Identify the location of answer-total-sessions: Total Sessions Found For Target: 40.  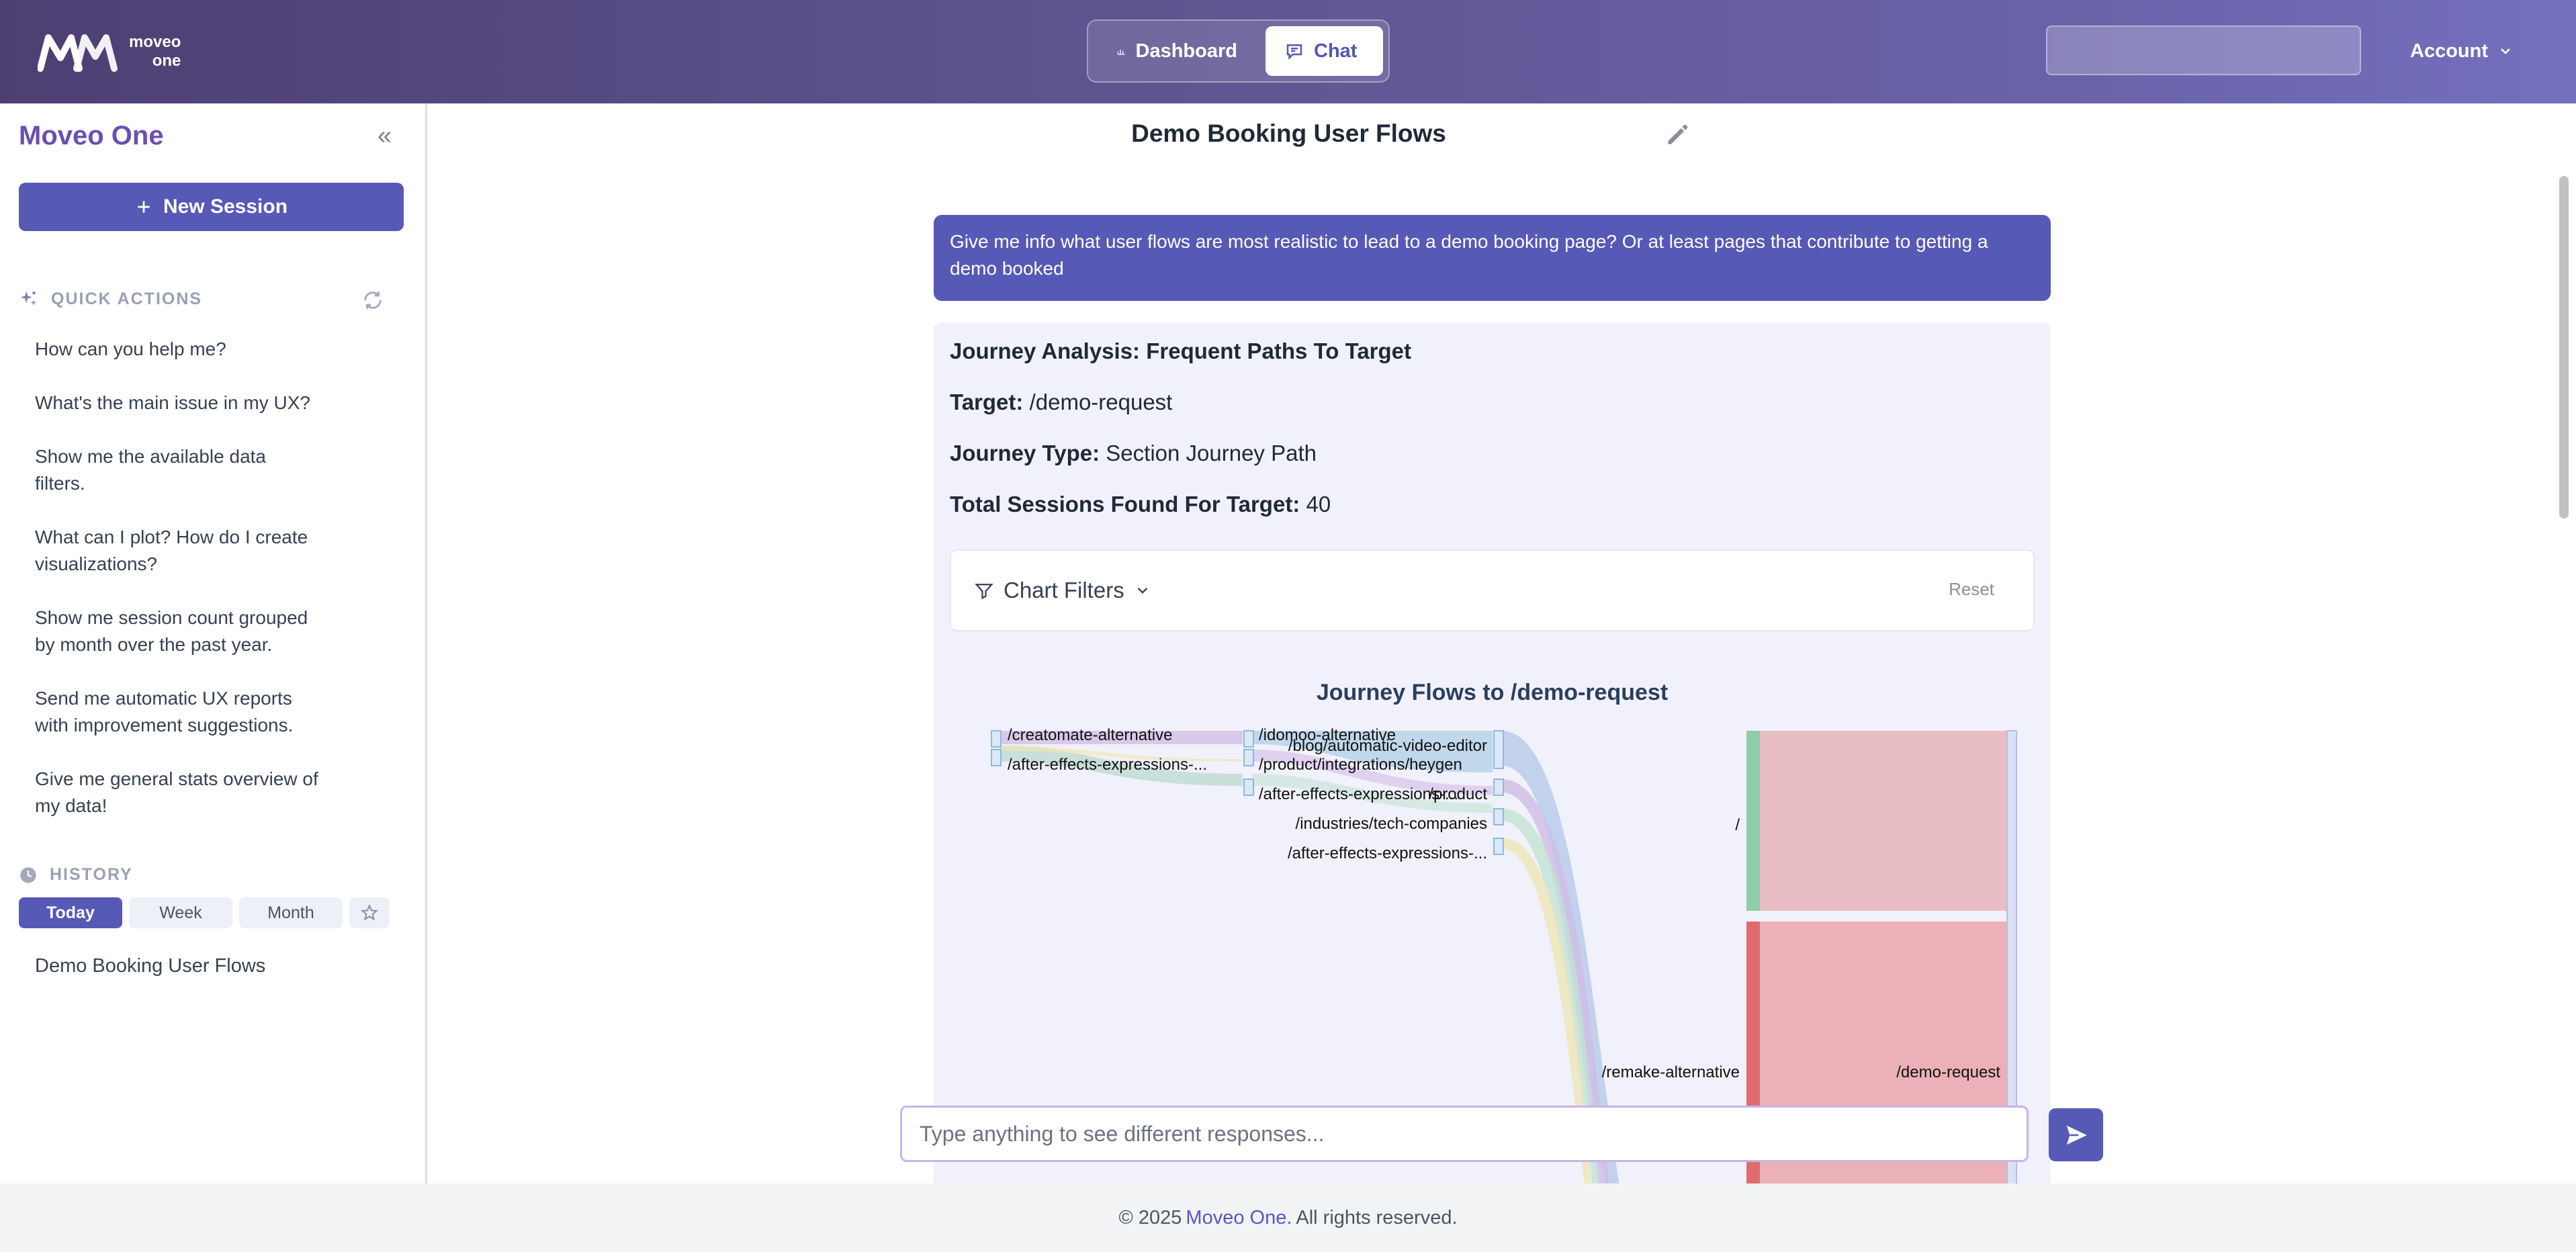
(1141, 505).